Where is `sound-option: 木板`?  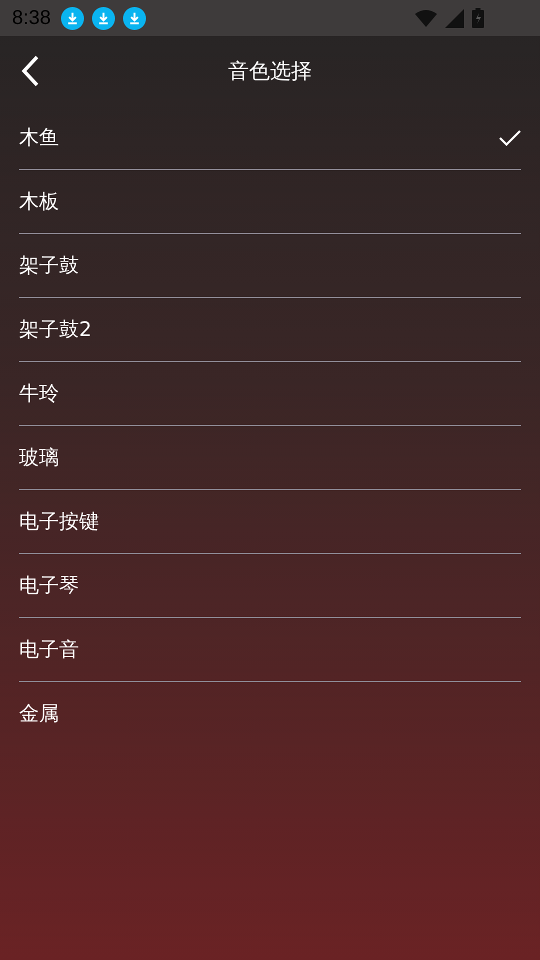
sound-option: 木板 is located at coordinates (270, 202).